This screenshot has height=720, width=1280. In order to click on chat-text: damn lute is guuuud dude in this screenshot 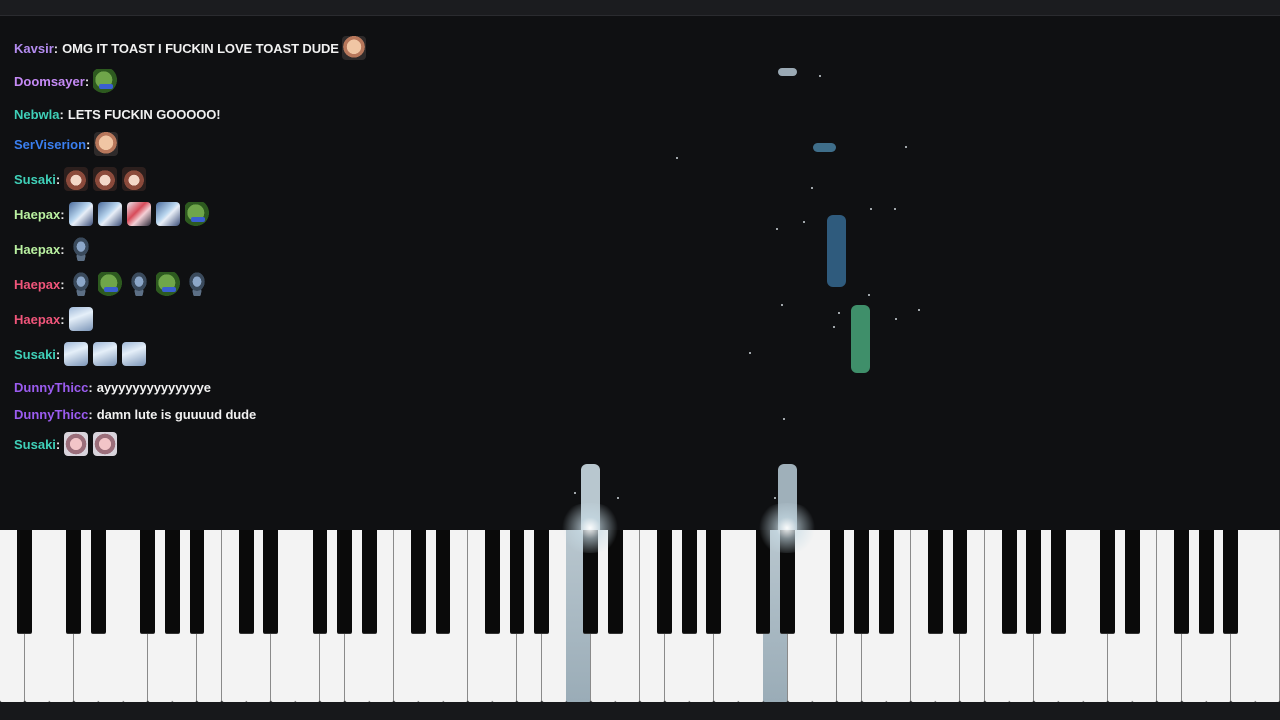, I will do `click(176, 414)`.